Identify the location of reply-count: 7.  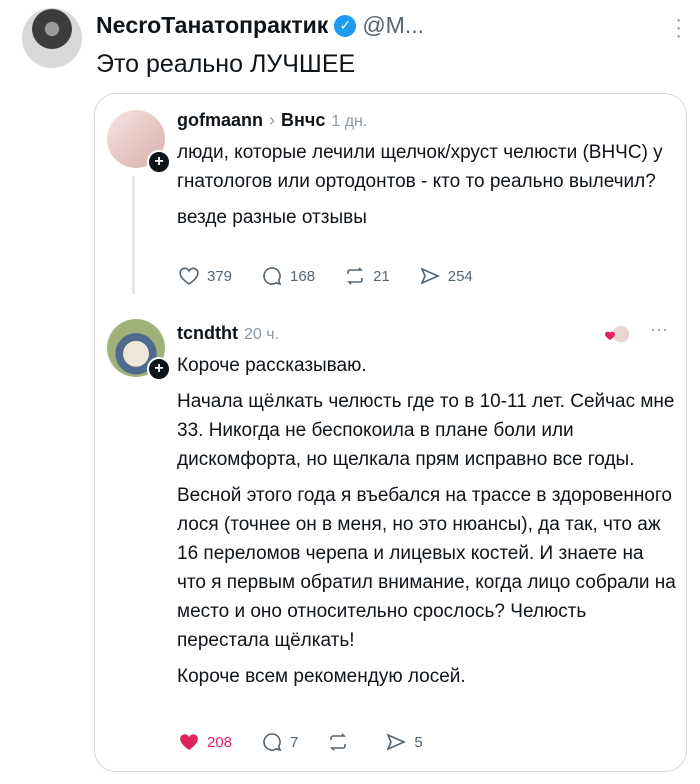
(294, 742).